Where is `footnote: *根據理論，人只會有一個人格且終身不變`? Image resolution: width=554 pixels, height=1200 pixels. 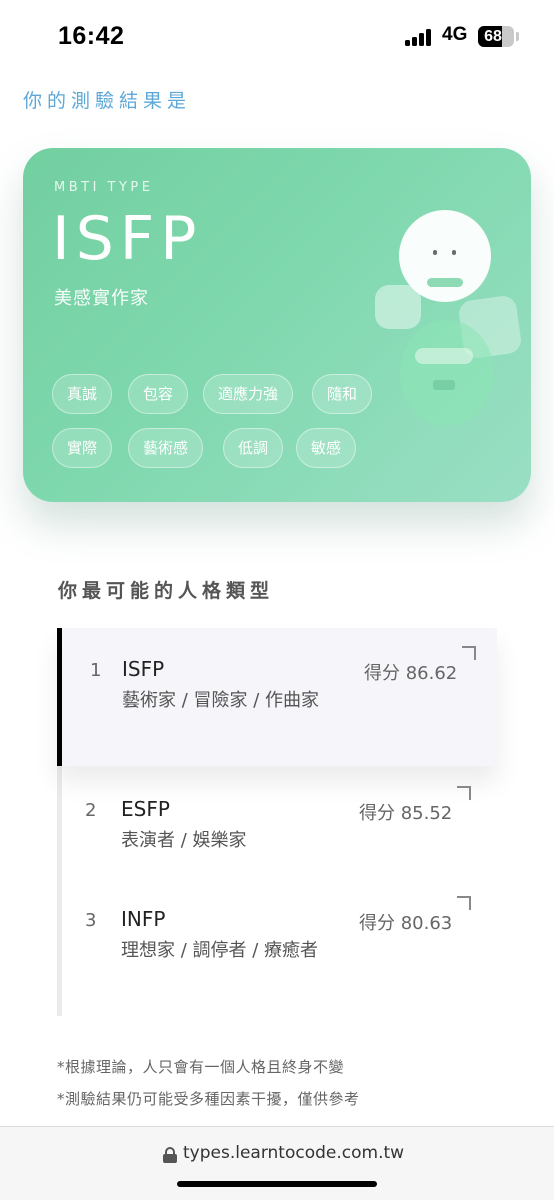
footnote: *根據理論，人只會有一個人格且終身不變 is located at coordinates (201, 1067).